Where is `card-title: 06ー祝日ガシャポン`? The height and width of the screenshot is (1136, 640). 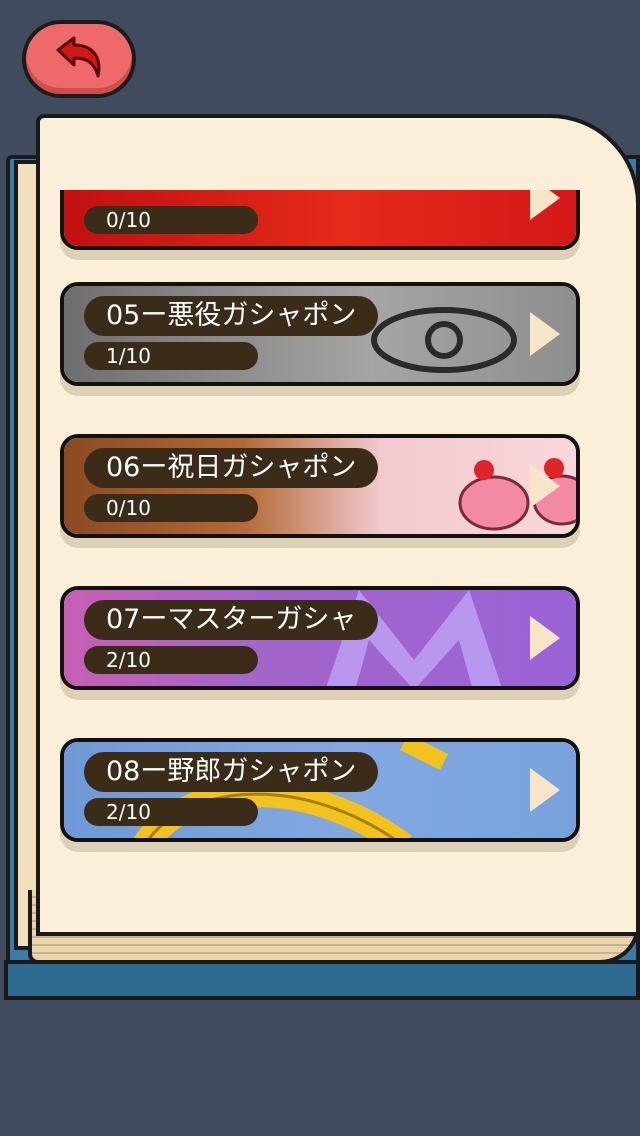 card-title: 06ー祝日ガシャポン is located at coordinates (231, 468).